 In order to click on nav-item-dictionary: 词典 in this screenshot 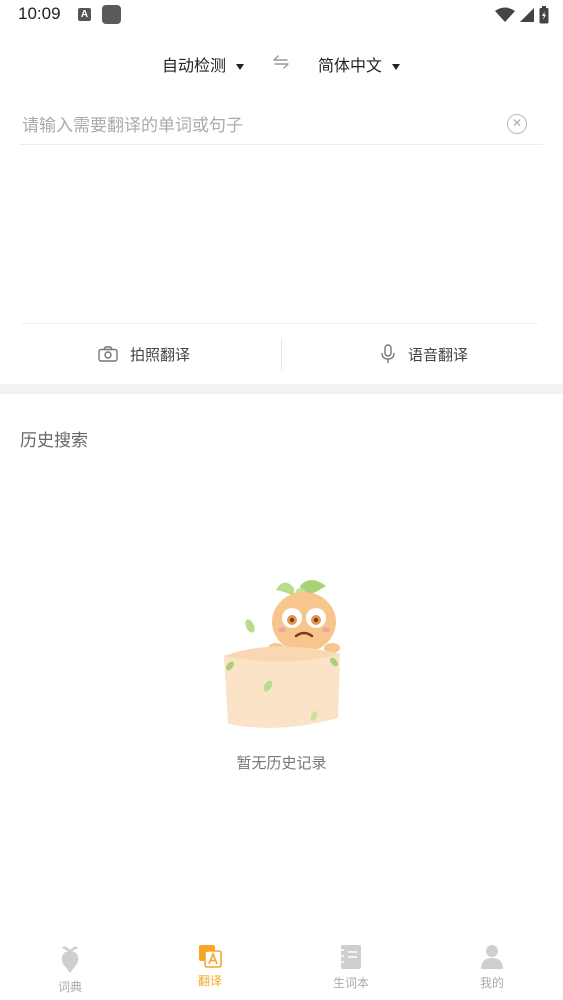, I will do `click(70, 969)`.